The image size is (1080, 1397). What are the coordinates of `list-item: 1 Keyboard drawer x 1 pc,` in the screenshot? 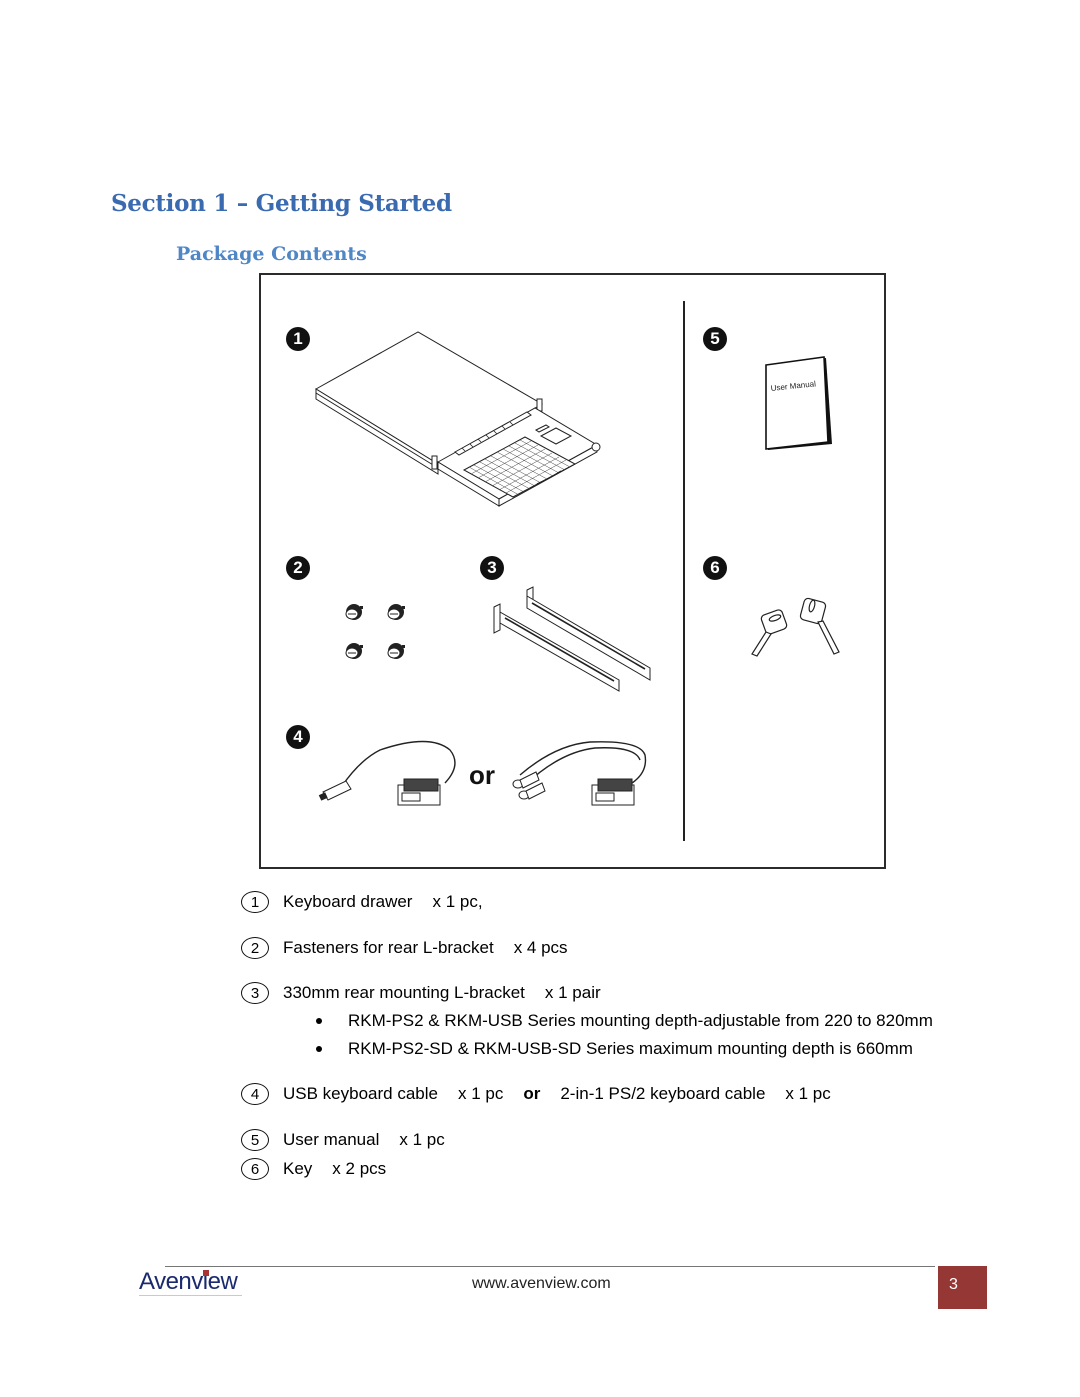 It's located at (362, 902).